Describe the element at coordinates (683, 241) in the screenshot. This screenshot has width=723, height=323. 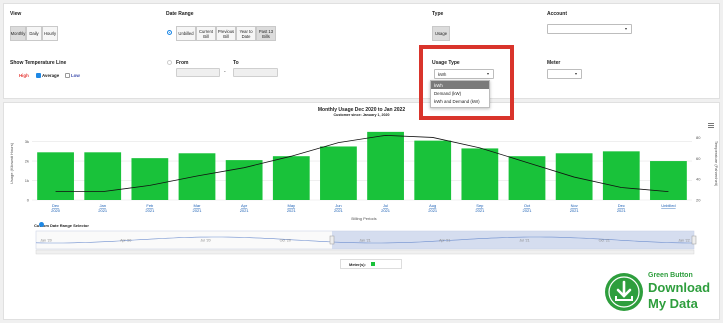
I see `range-selector-tick: Jan '22` at that location.